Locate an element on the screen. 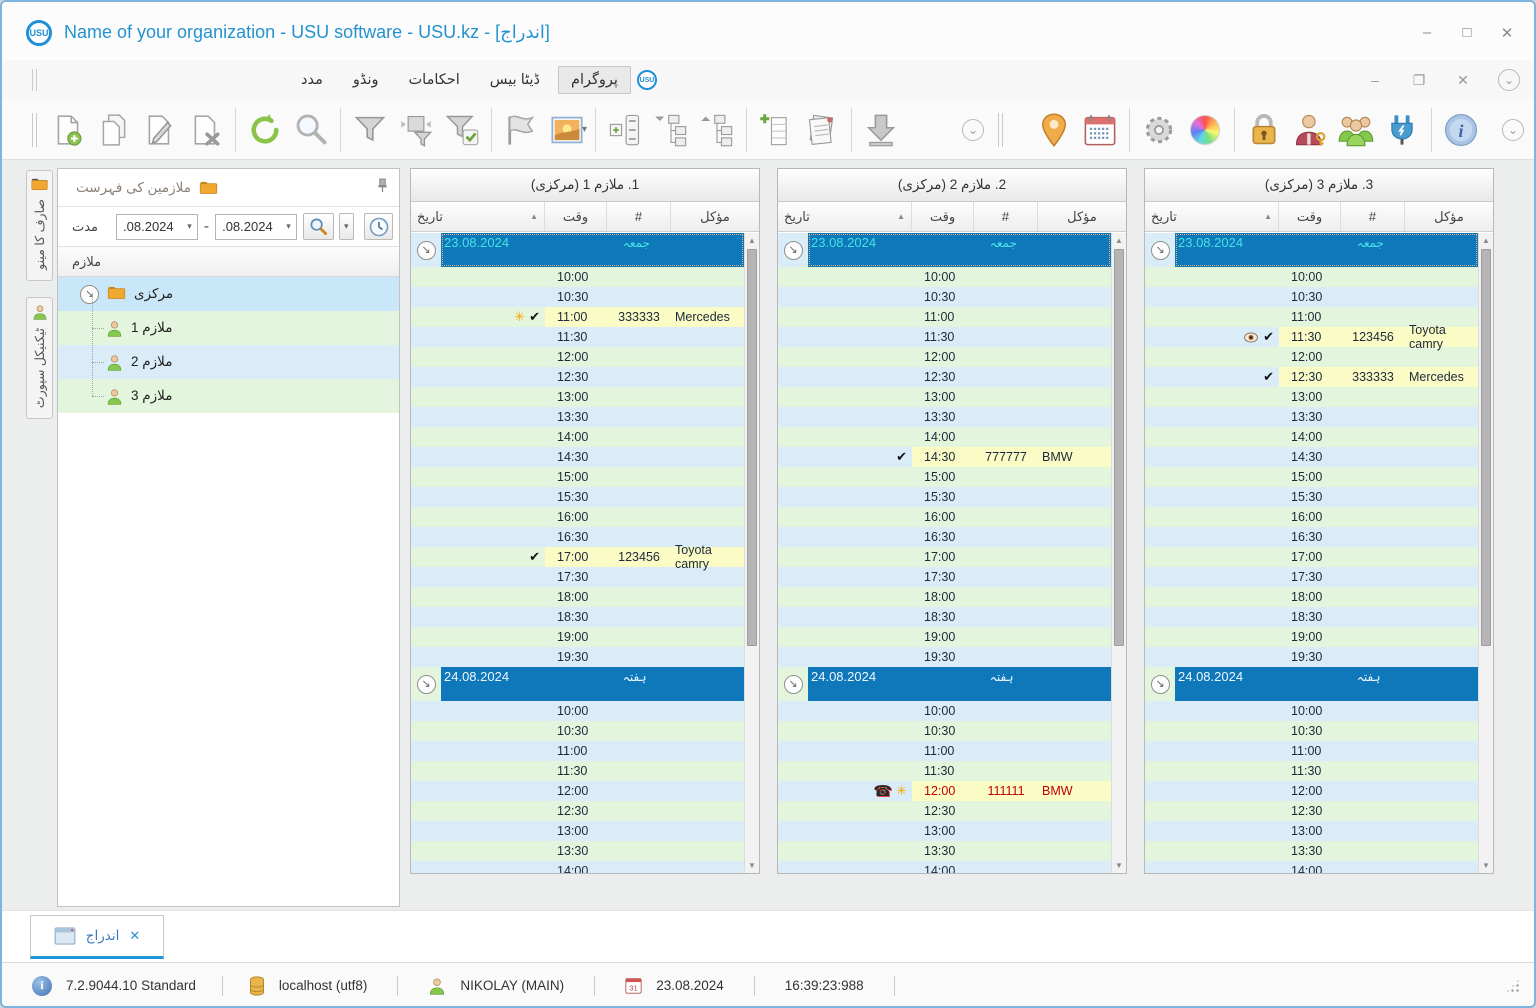 Image resolution: width=1536 pixels, height=1008 pixels. refresh-icon is located at coordinates (265, 130).